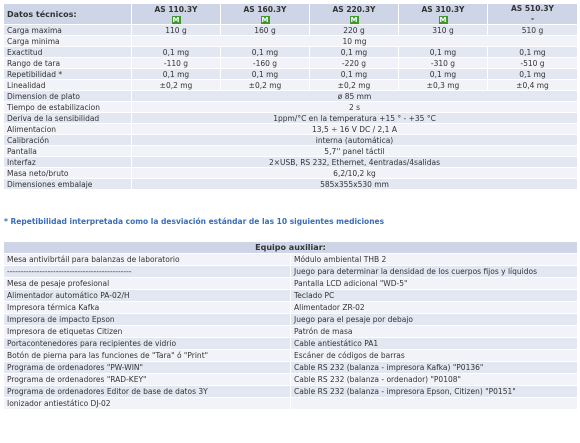  What do you see at coordinates (532, 63) in the screenshot?
I see `spec-value: -510 g` at bounding box center [532, 63].